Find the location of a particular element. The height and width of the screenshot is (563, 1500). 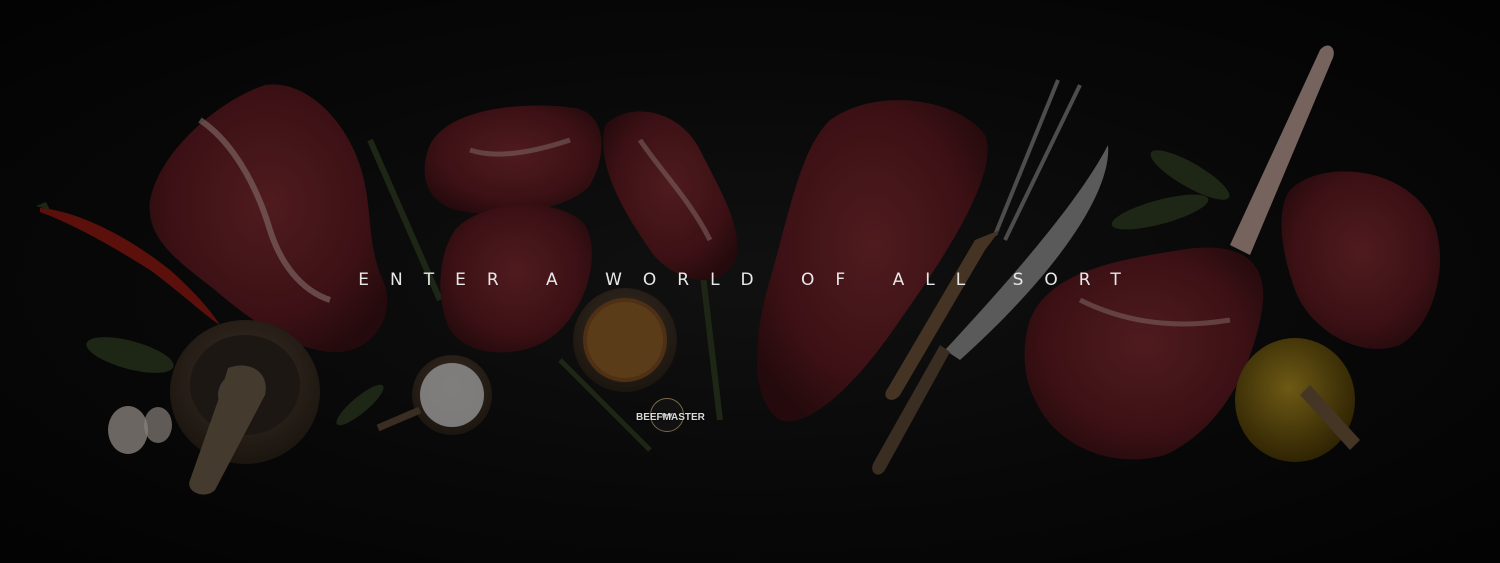

hero-headline: ENTER A WORLD OF ALL SORT is located at coordinates (750, 280).